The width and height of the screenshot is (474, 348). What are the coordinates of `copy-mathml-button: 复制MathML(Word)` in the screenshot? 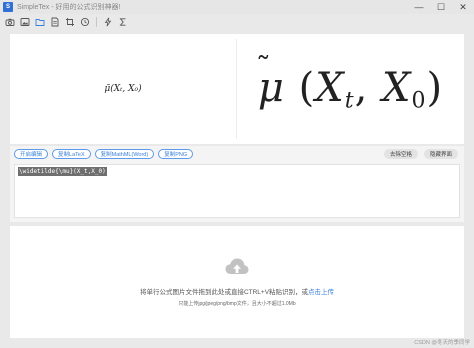 It's located at (124, 154).